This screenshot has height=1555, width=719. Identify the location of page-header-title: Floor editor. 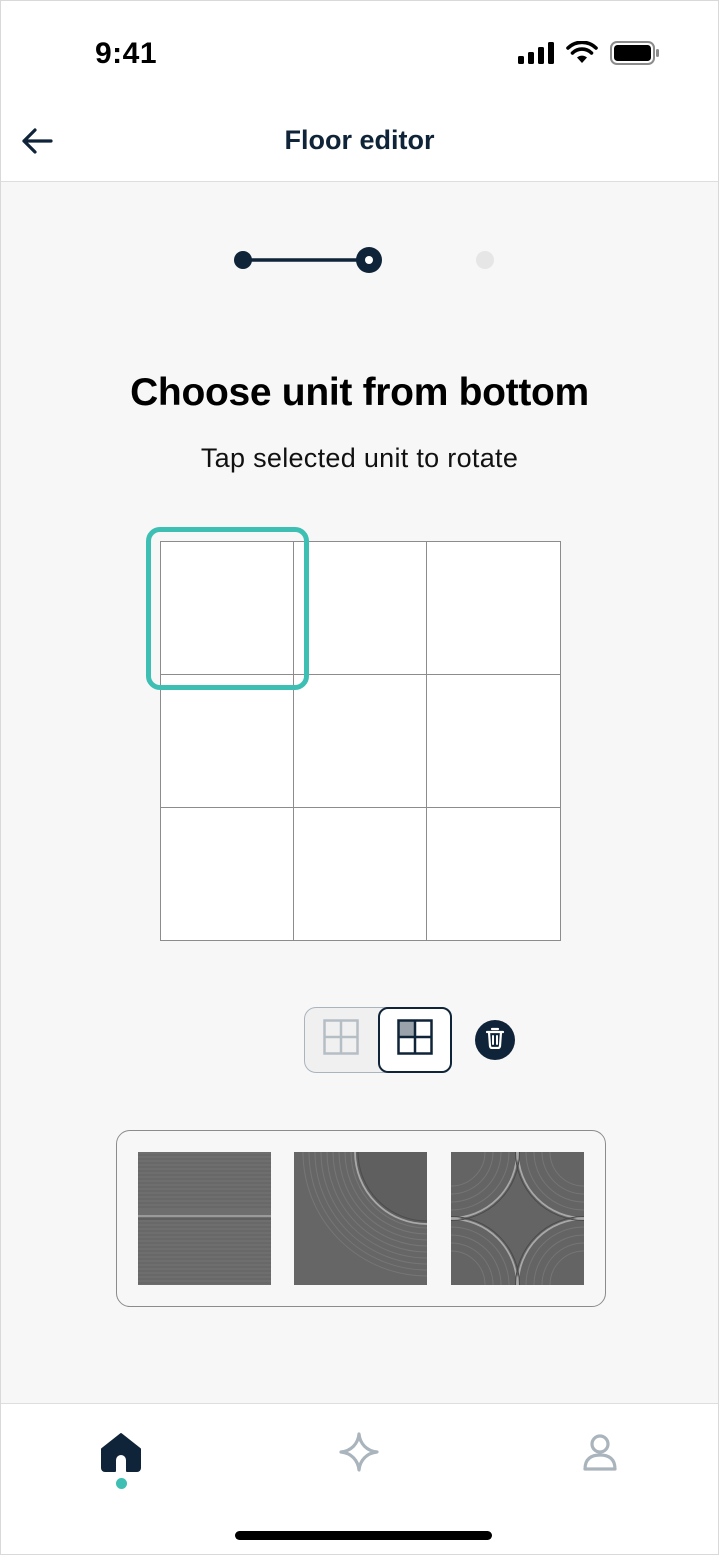
(359, 140).